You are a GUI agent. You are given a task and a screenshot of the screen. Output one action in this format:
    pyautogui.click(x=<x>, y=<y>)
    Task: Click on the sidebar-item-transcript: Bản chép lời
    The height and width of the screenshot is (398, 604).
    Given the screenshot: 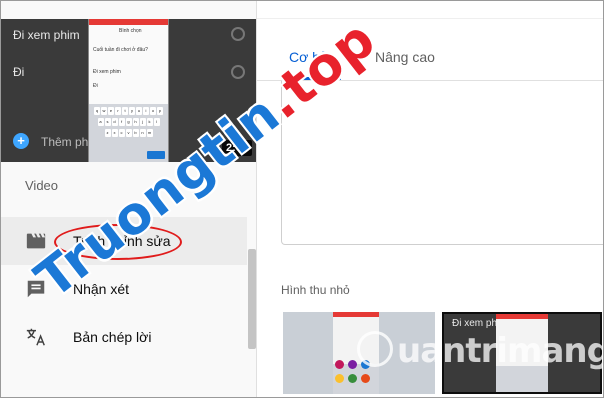 What is the action you would take?
    pyautogui.click(x=124, y=337)
    